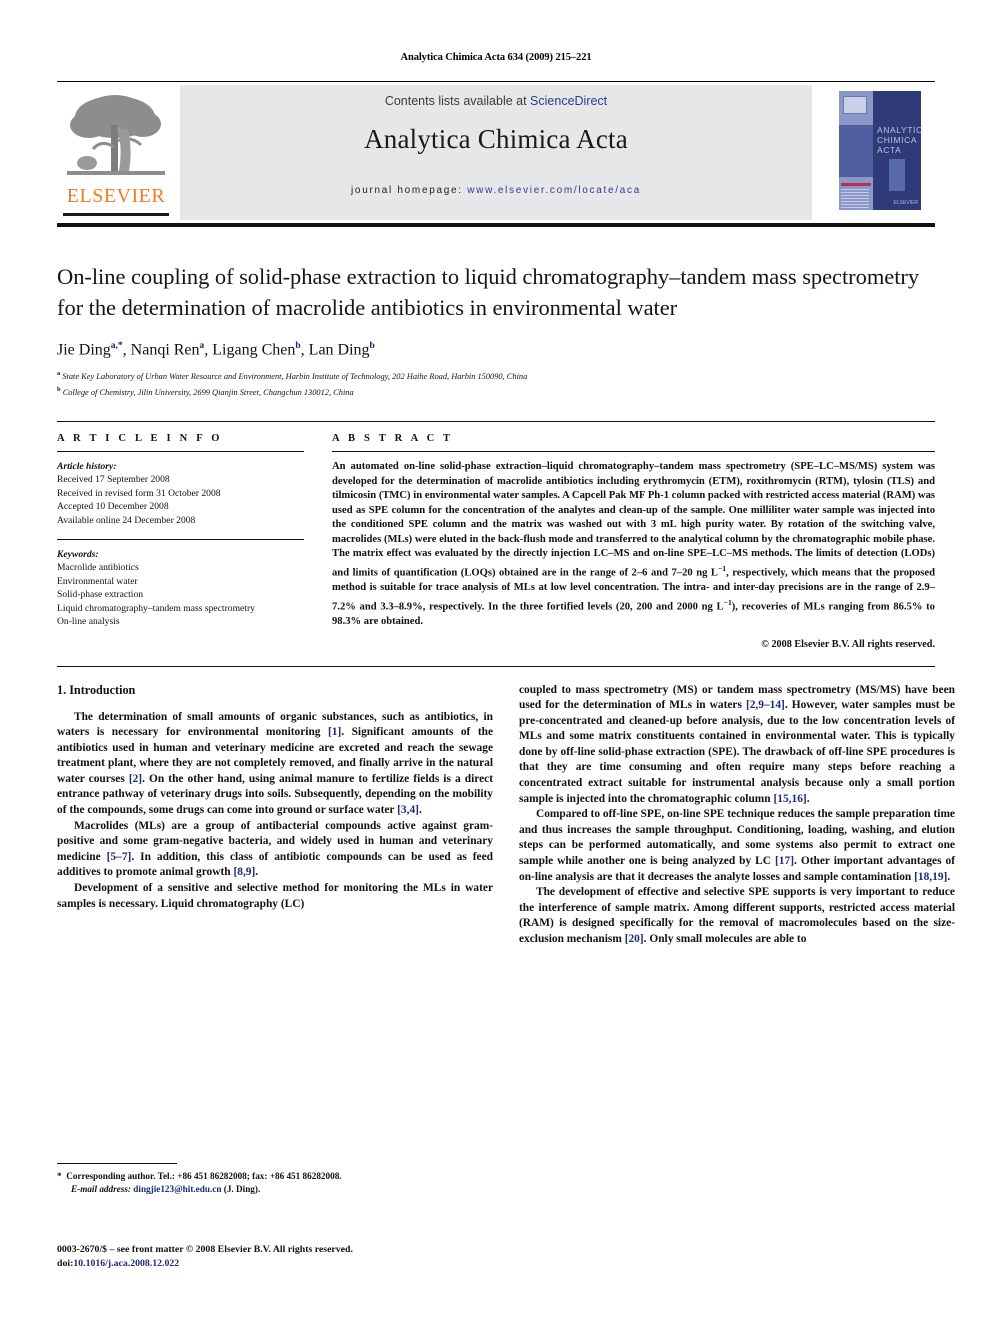  What do you see at coordinates (496, 666) in the screenshot?
I see `body-top-rule` at bounding box center [496, 666].